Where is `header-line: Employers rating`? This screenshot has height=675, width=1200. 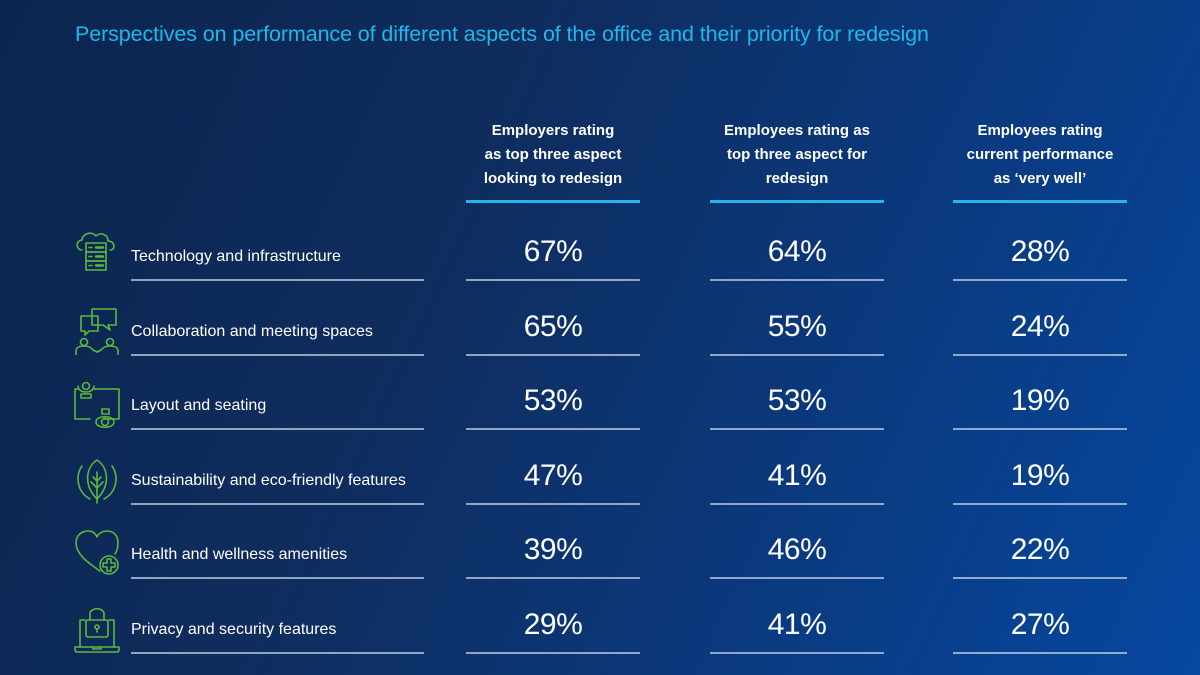
header-line: Employers rating is located at coordinates (553, 130).